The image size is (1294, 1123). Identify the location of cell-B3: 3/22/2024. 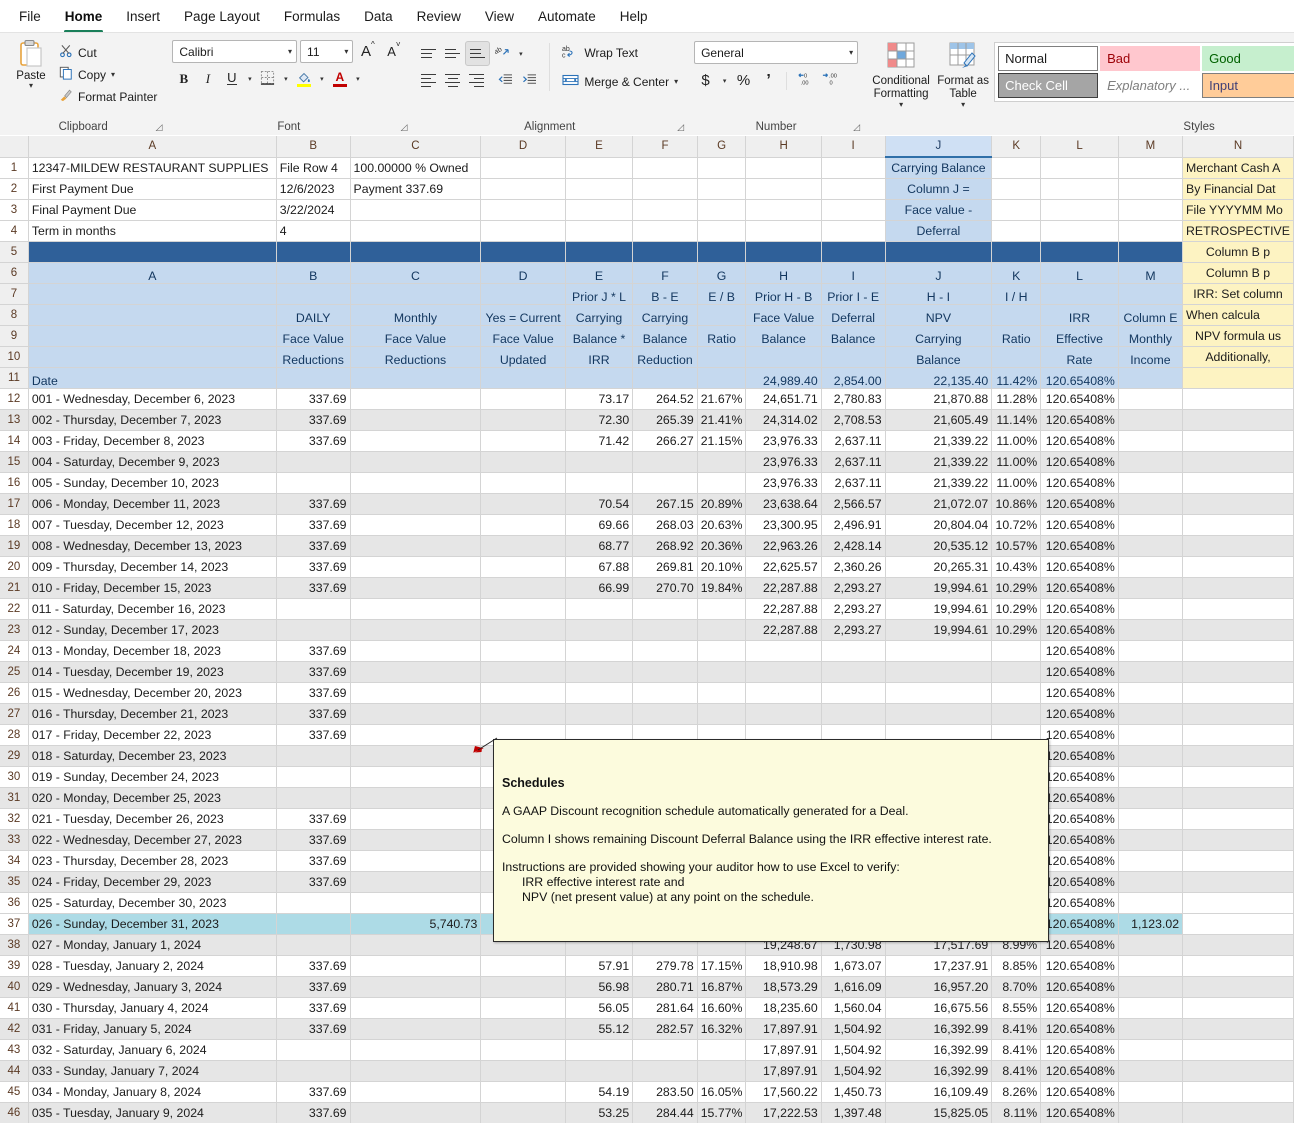
(313, 210).